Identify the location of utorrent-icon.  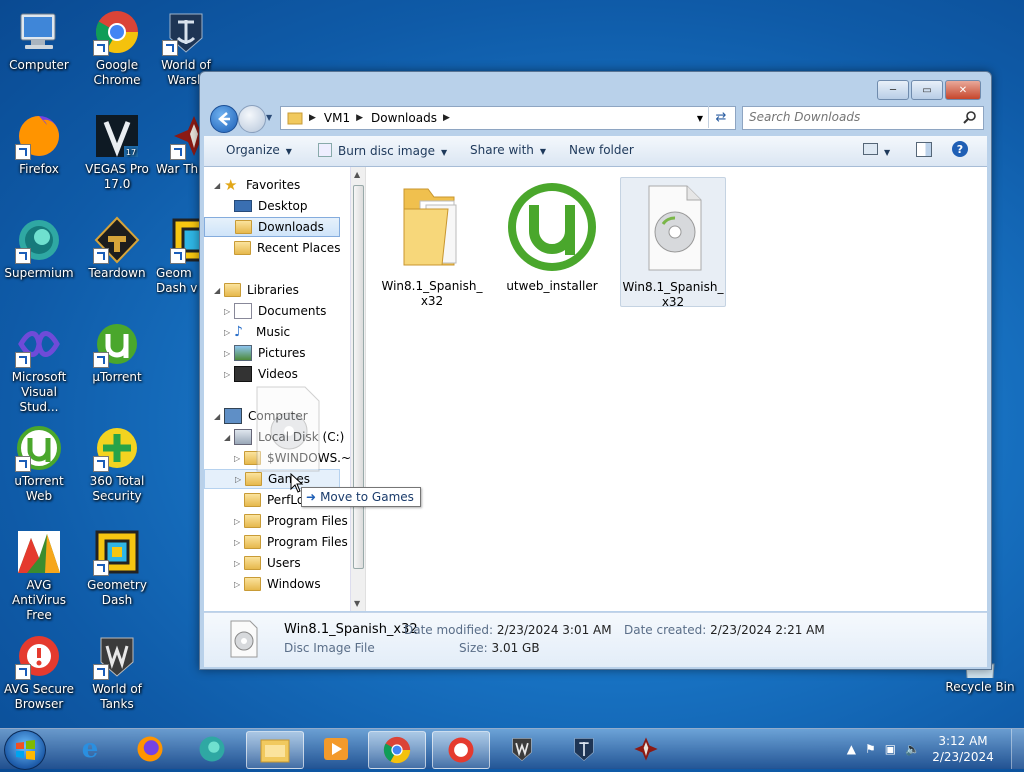
(552, 227).